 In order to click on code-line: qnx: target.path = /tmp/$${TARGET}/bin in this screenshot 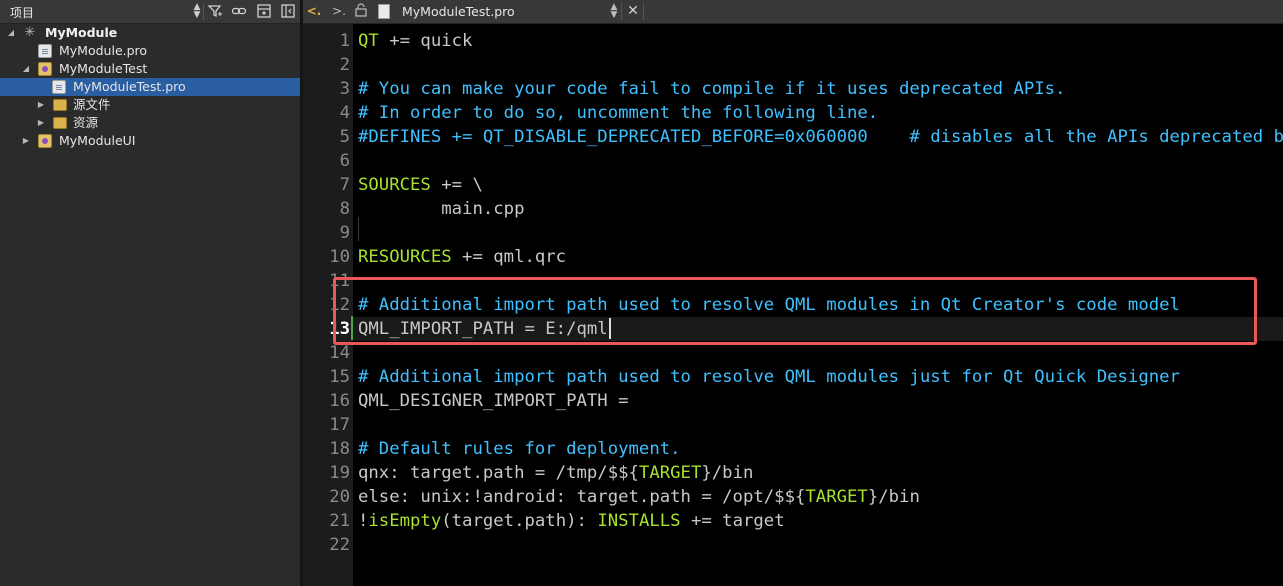, I will do `click(555, 473)`.